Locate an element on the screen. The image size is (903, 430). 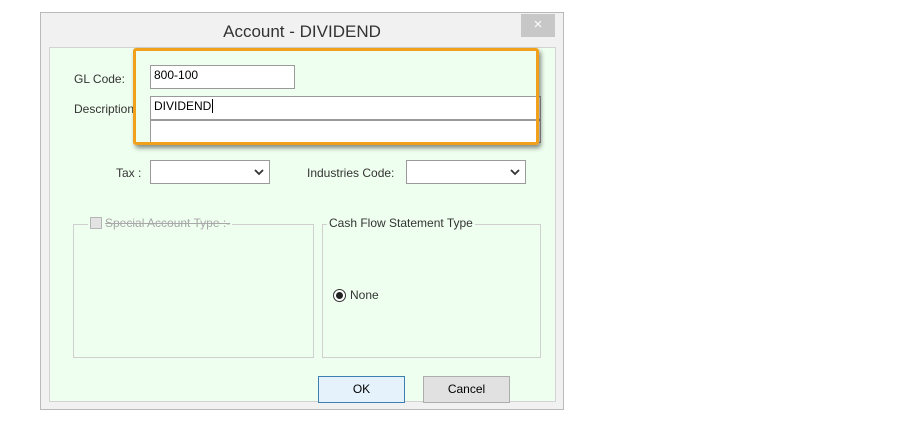
cash-flow-legend: Cash Flow Statement Type is located at coordinates (401, 223).